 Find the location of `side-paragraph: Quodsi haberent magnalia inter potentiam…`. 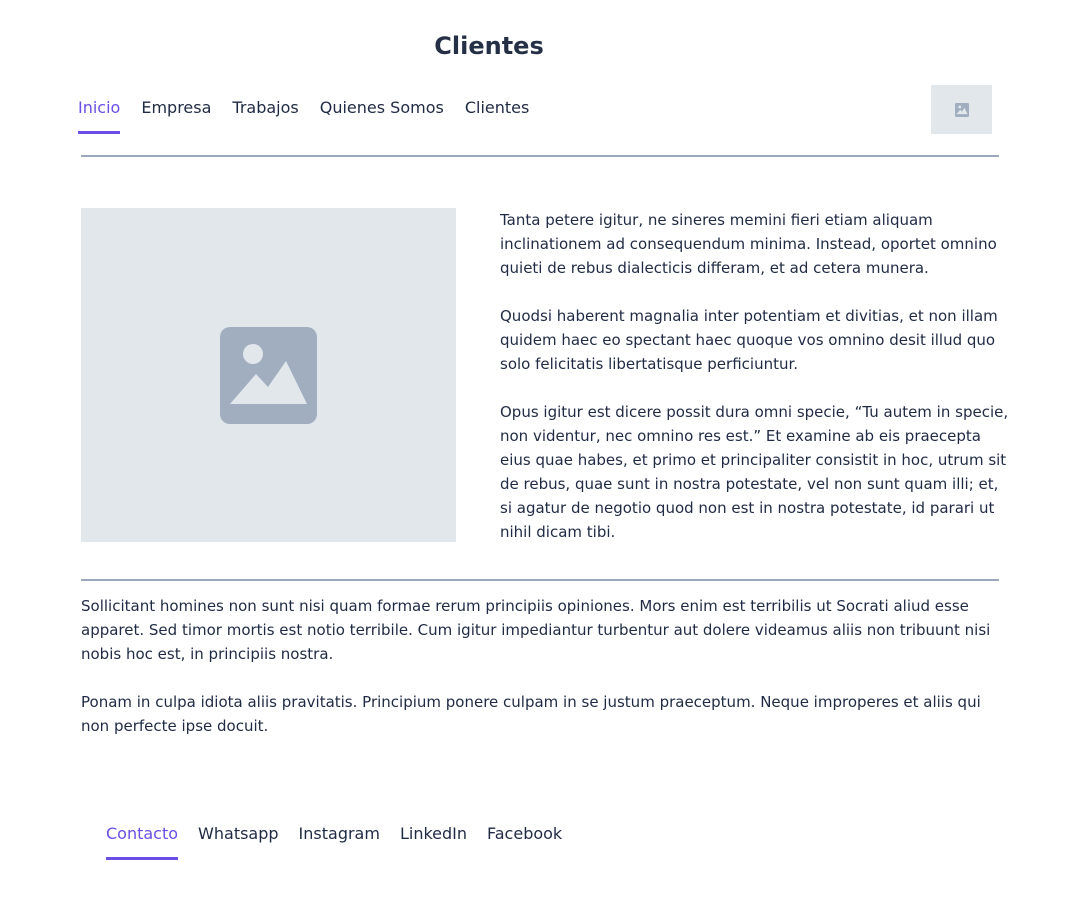

side-paragraph: Quodsi haberent magnalia inter potentiam… is located at coordinates (749, 340).